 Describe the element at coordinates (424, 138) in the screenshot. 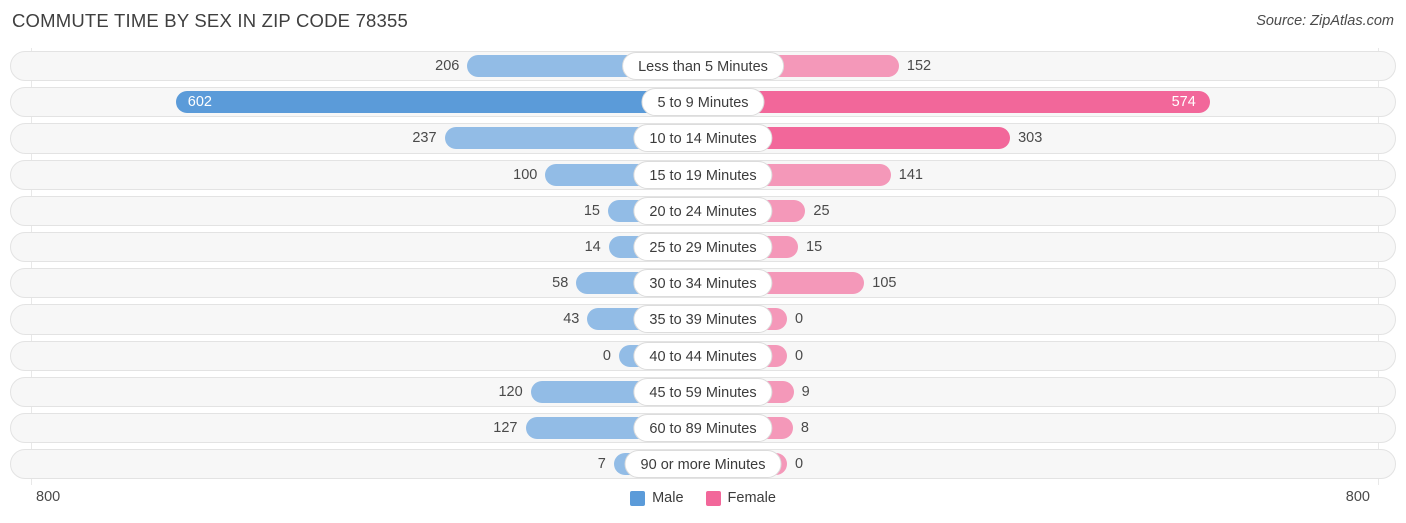

I see `value-label-male: 237` at that location.